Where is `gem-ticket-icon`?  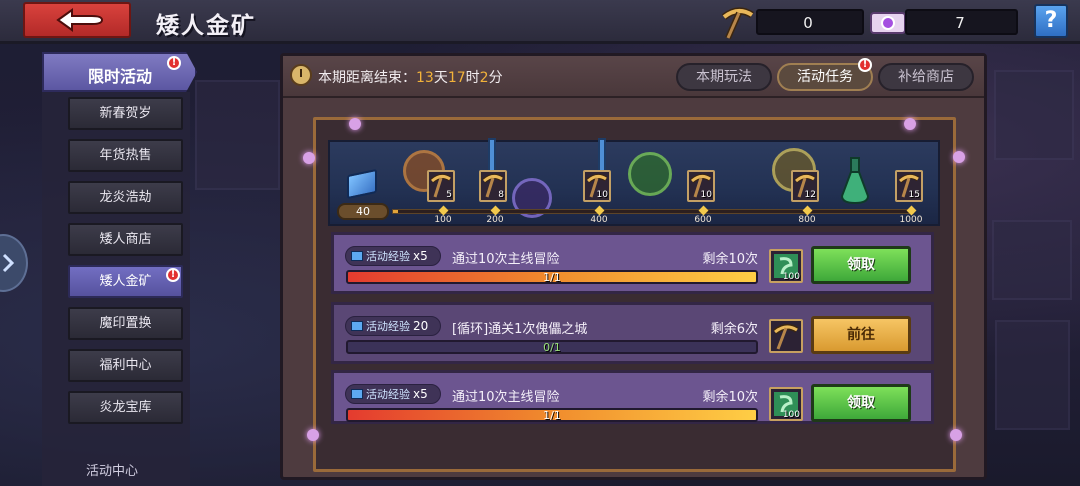 gem-ticket-icon is located at coordinates (888, 23).